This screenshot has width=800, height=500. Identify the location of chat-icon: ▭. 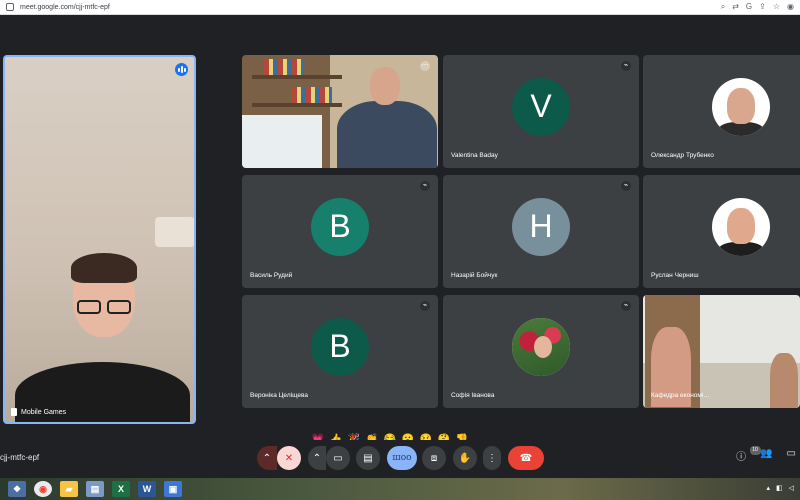
(791, 455).